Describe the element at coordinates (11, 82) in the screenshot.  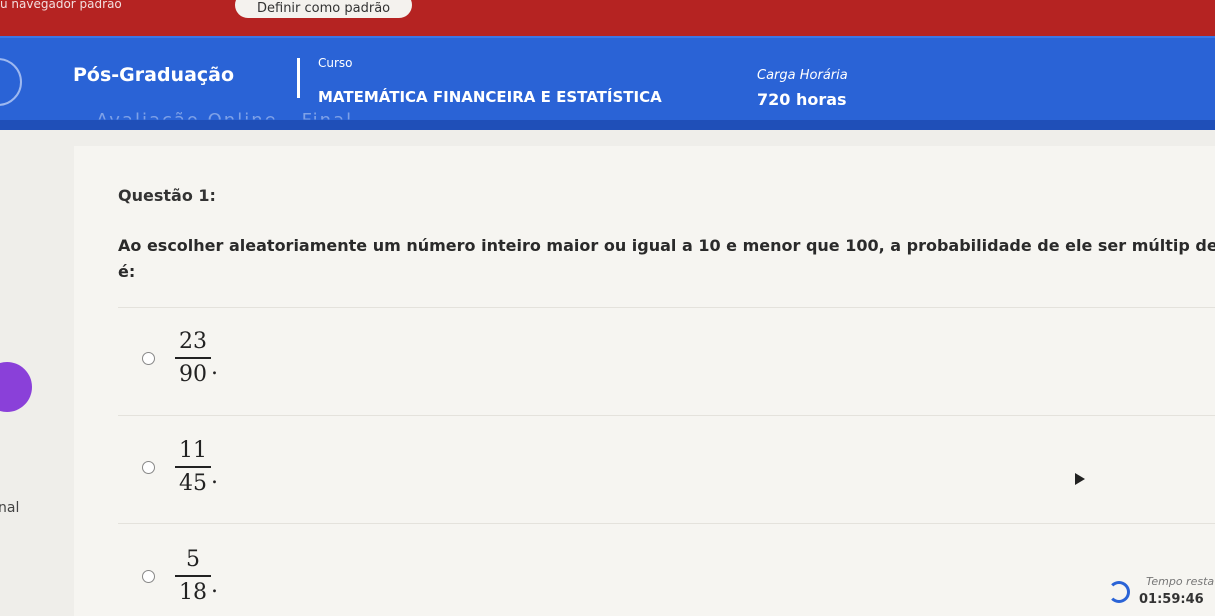
I see `circle-icon` at that location.